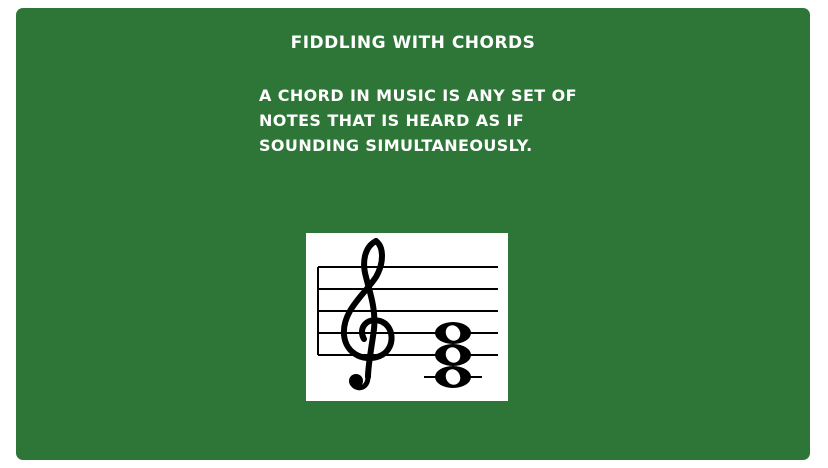 This screenshot has width=828, height=468. I want to click on description-line: A chord in music is any set of, so click(418, 95).